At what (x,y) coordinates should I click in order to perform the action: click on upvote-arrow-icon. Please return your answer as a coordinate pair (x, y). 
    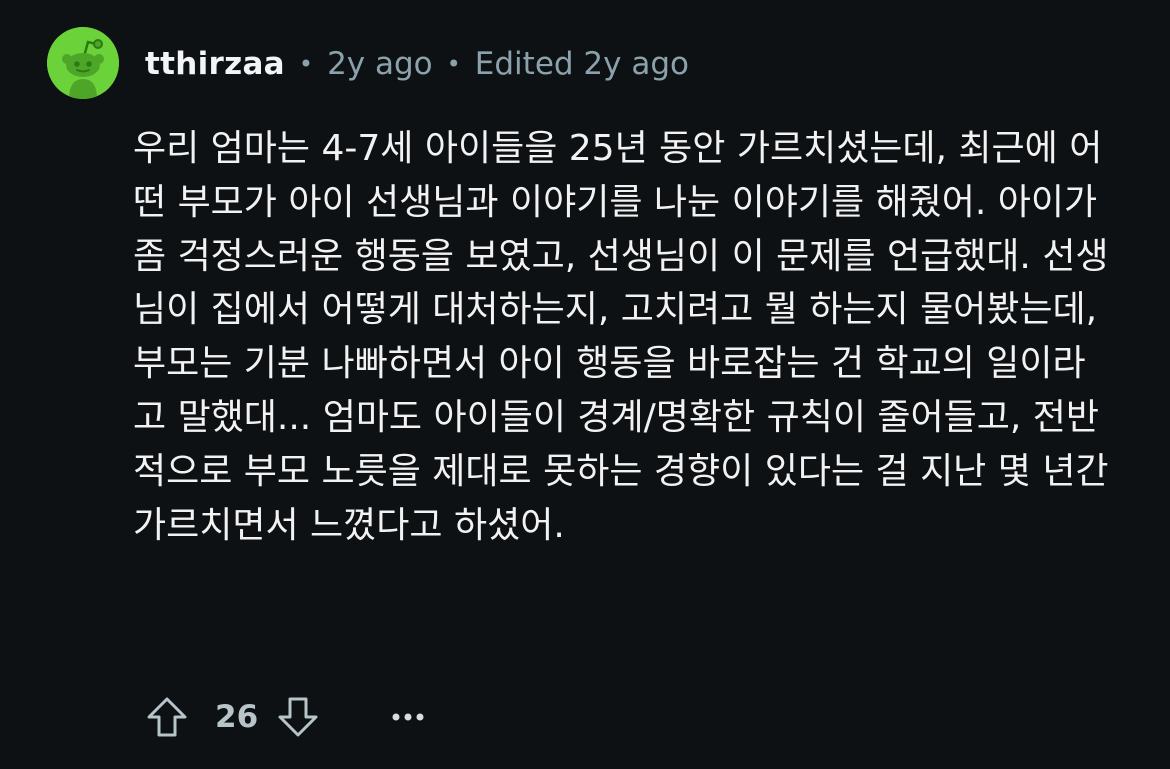
    Looking at the image, I should click on (167, 717).